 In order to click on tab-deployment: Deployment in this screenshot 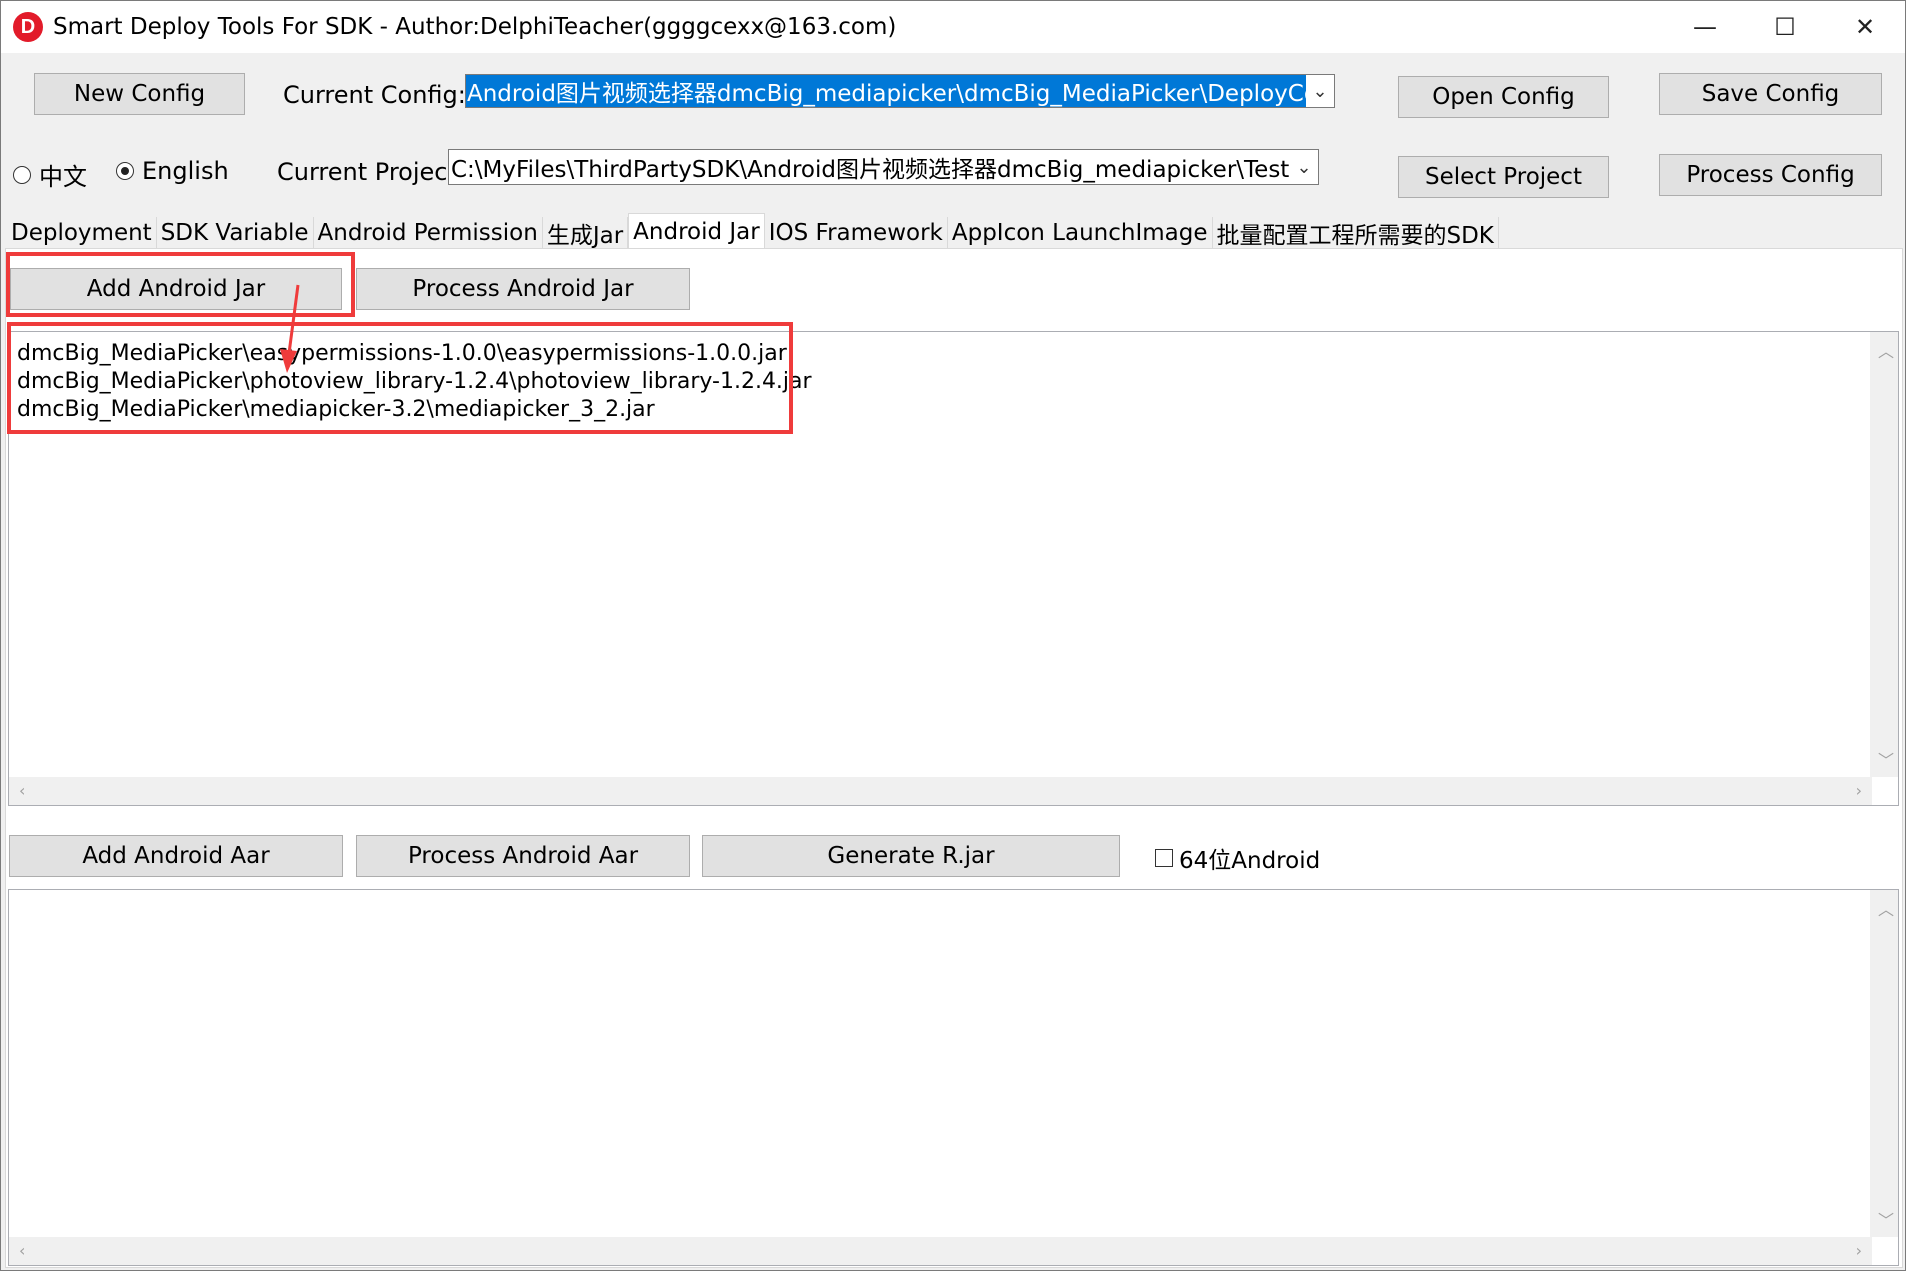, I will do `click(82, 233)`.